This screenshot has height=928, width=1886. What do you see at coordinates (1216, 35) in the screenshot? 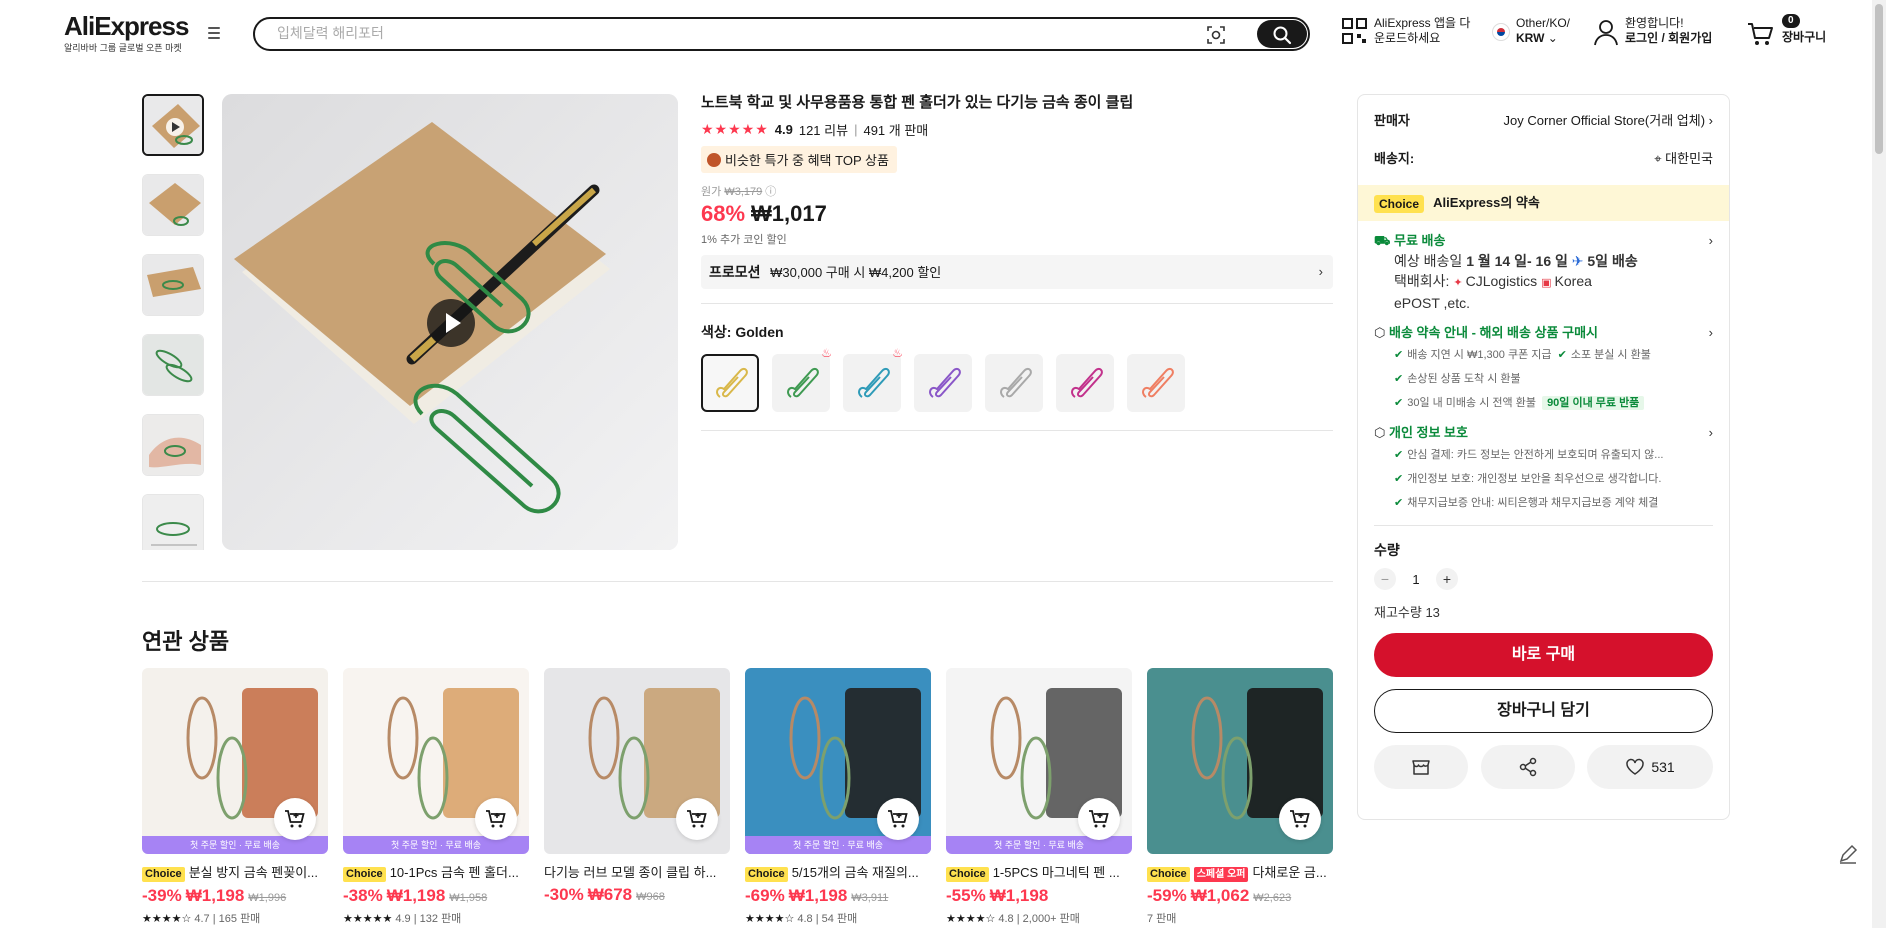
I see `image-search-icon` at bounding box center [1216, 35].